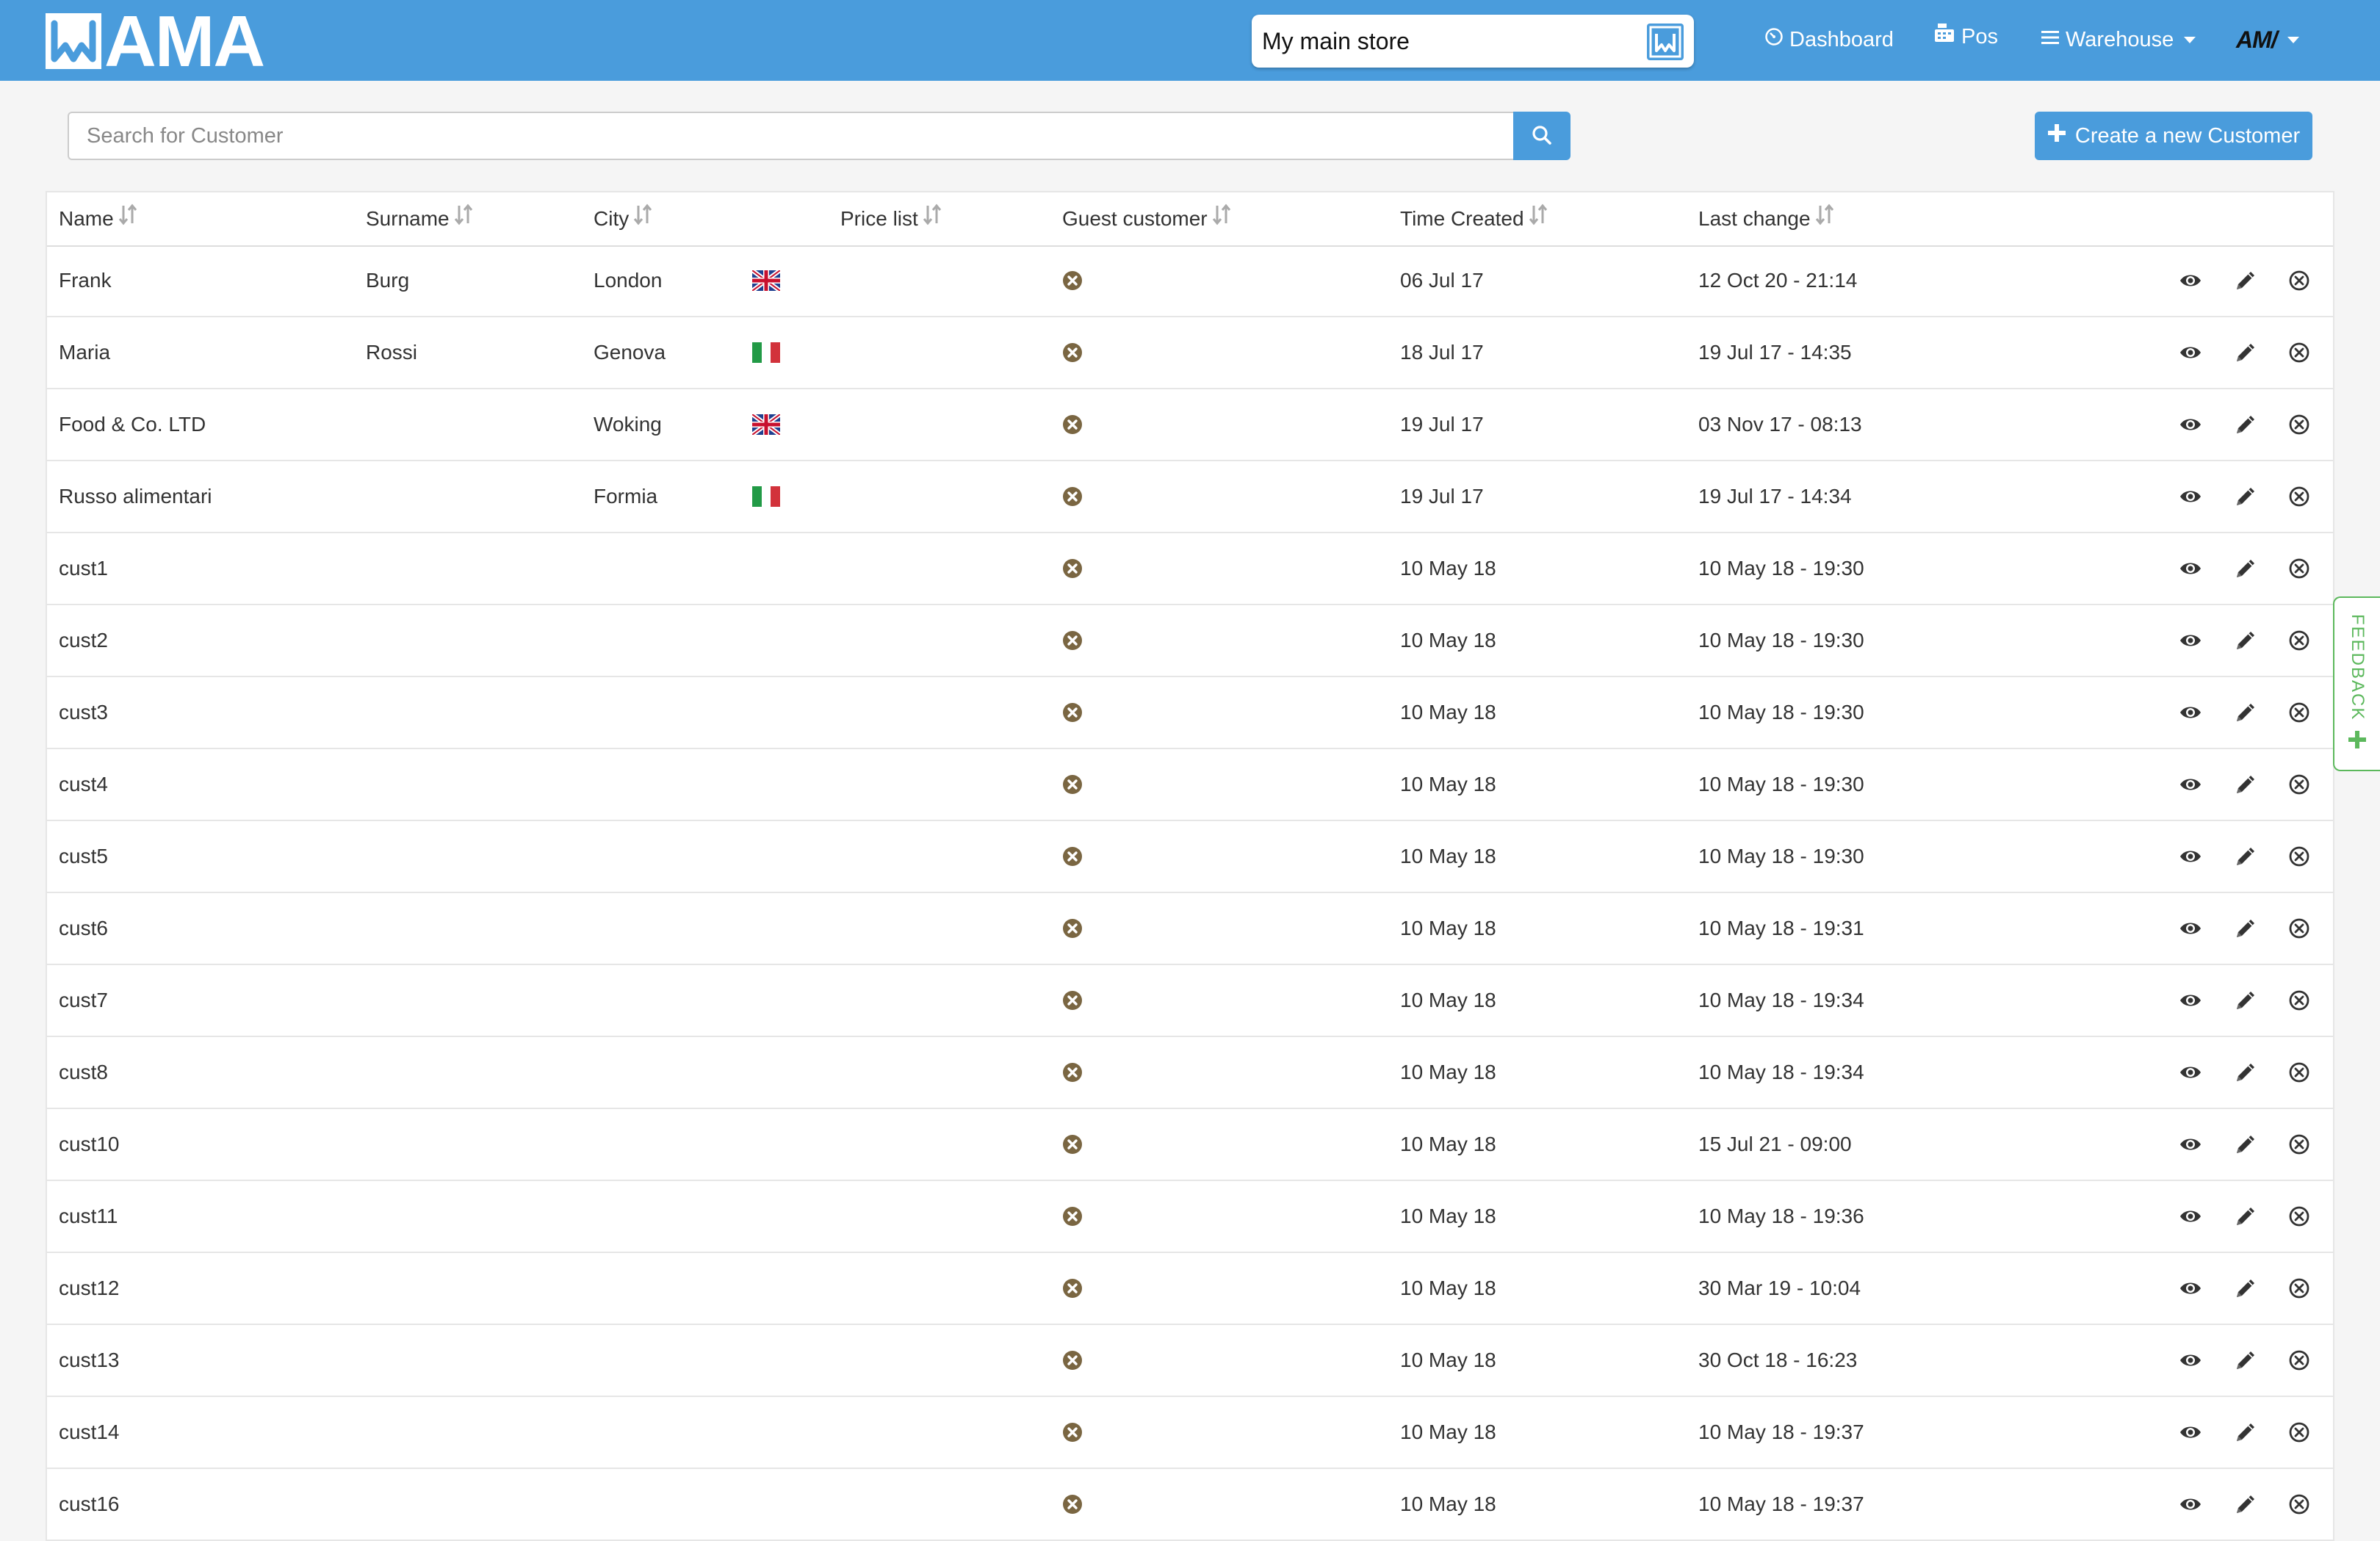  What do you see at coordinates (83, 1072) in the screenshot?
I see `customer-name: cust8` at bounding box center [83, 1072].